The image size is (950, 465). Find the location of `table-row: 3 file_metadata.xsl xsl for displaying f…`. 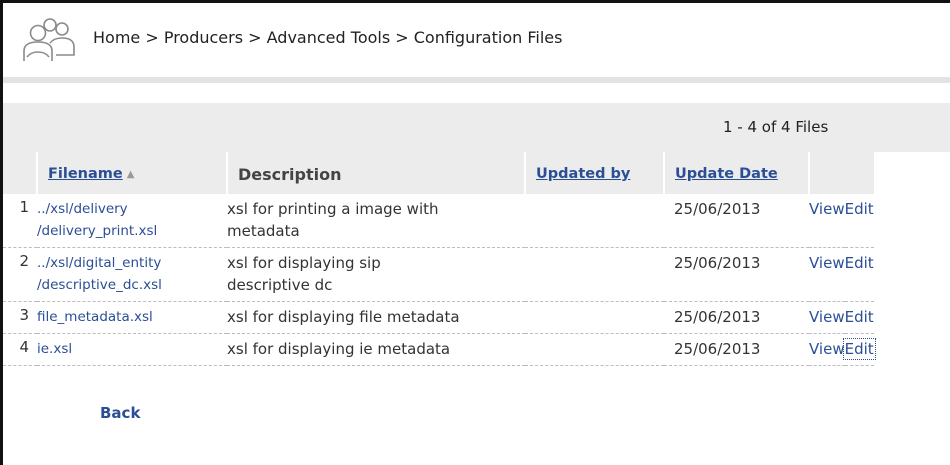

table-row: 3 file_metadata.xsl xsl for displaying f… is located at coordinates (438, 318).